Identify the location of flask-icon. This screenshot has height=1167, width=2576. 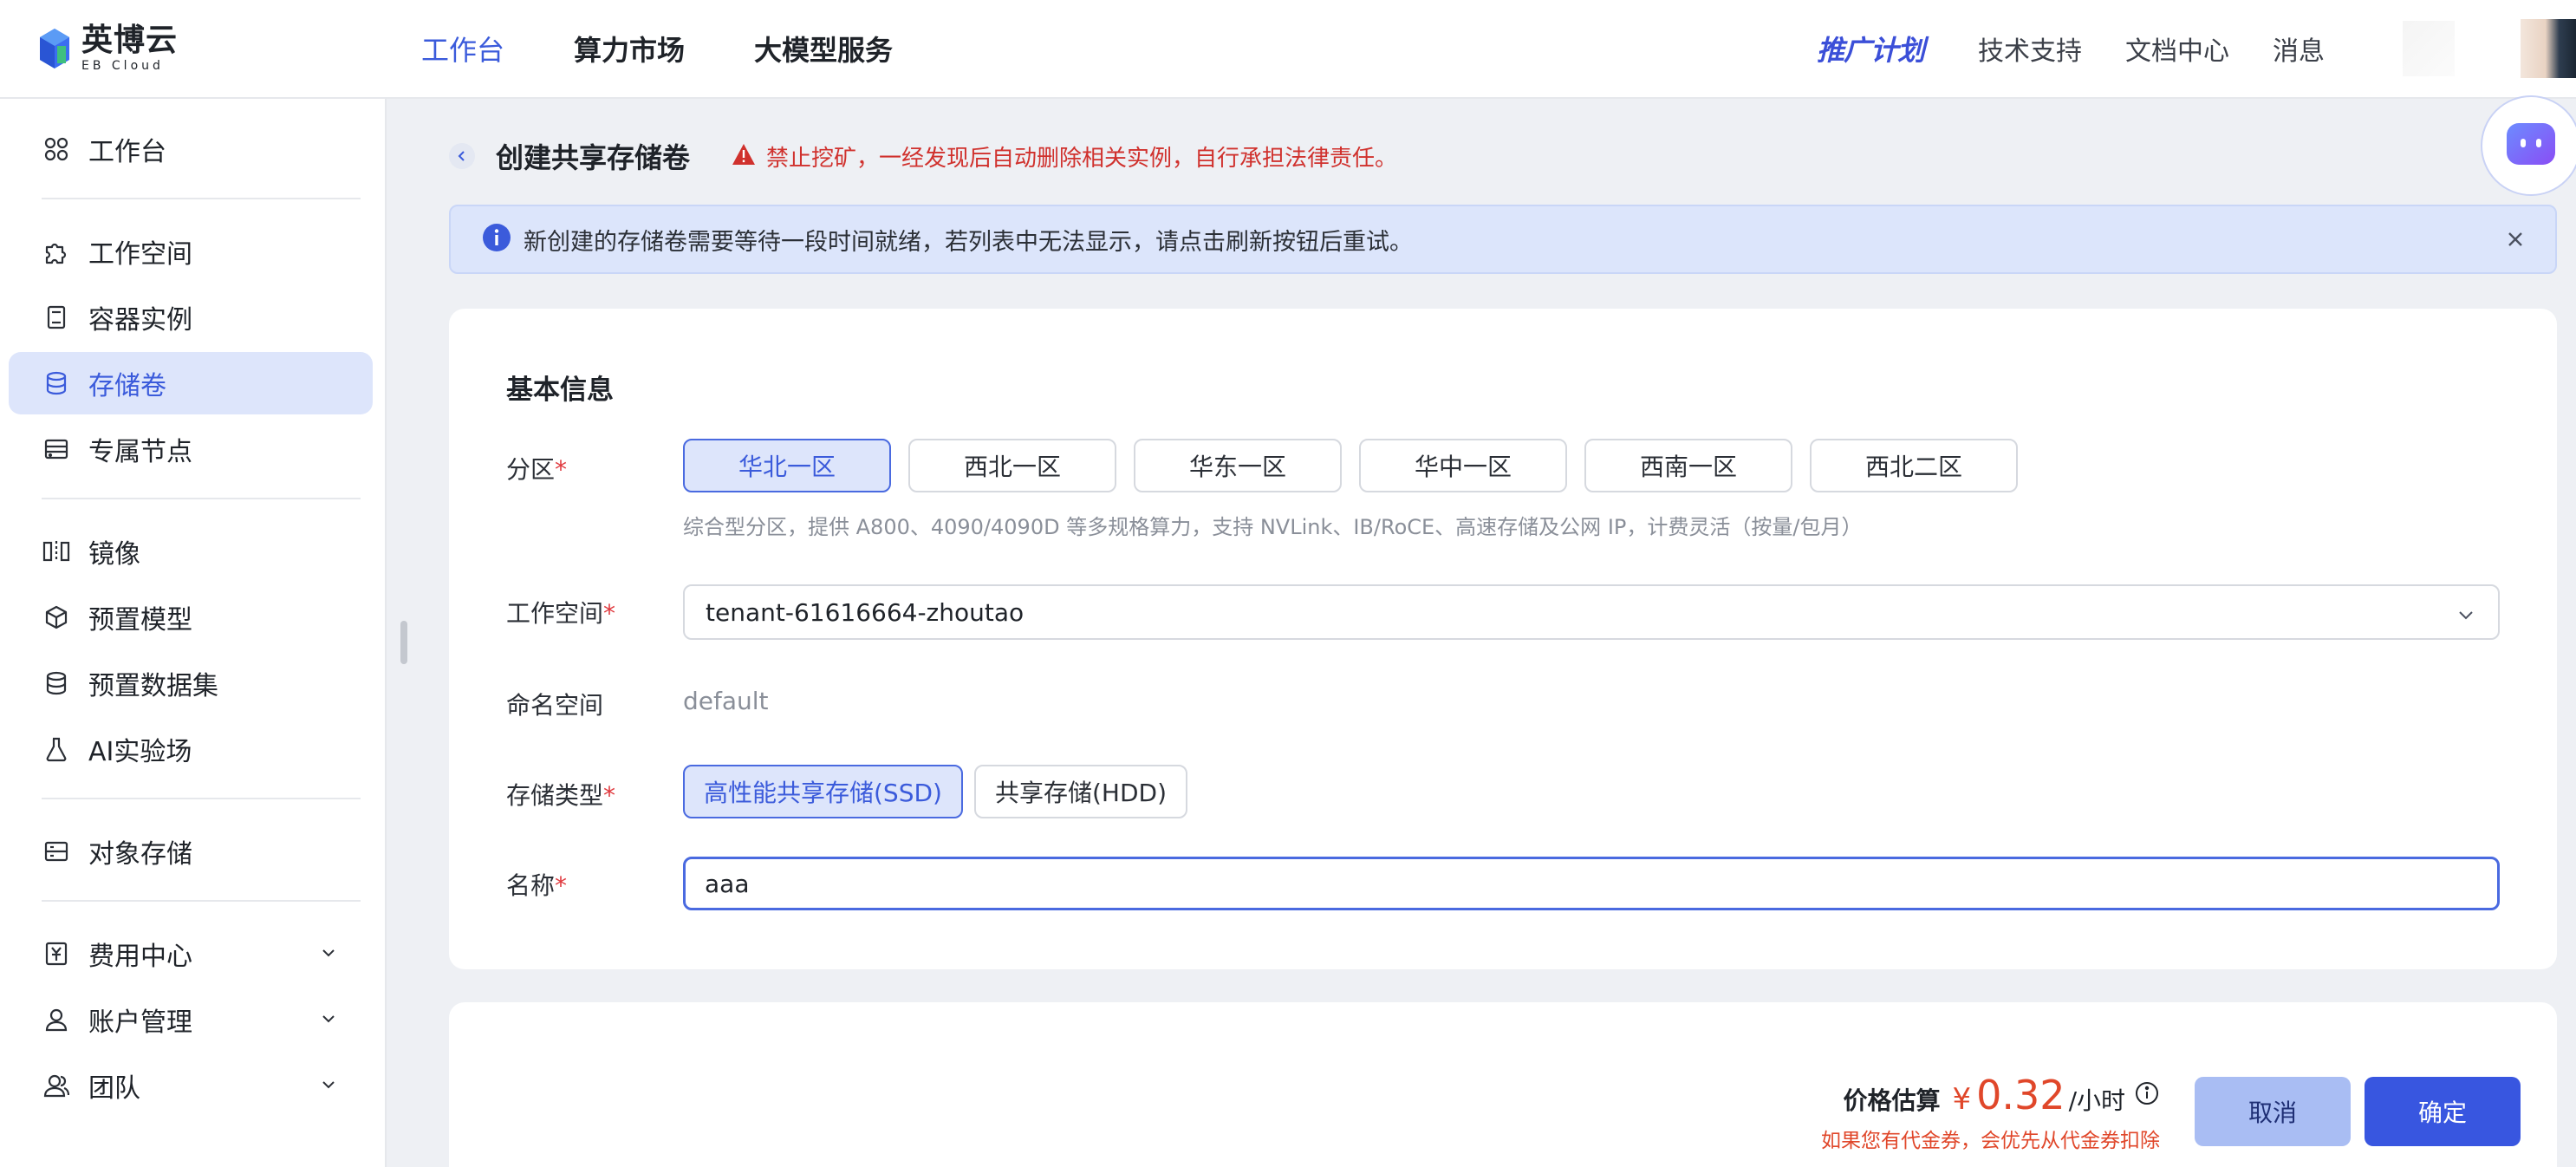
(56, 749).